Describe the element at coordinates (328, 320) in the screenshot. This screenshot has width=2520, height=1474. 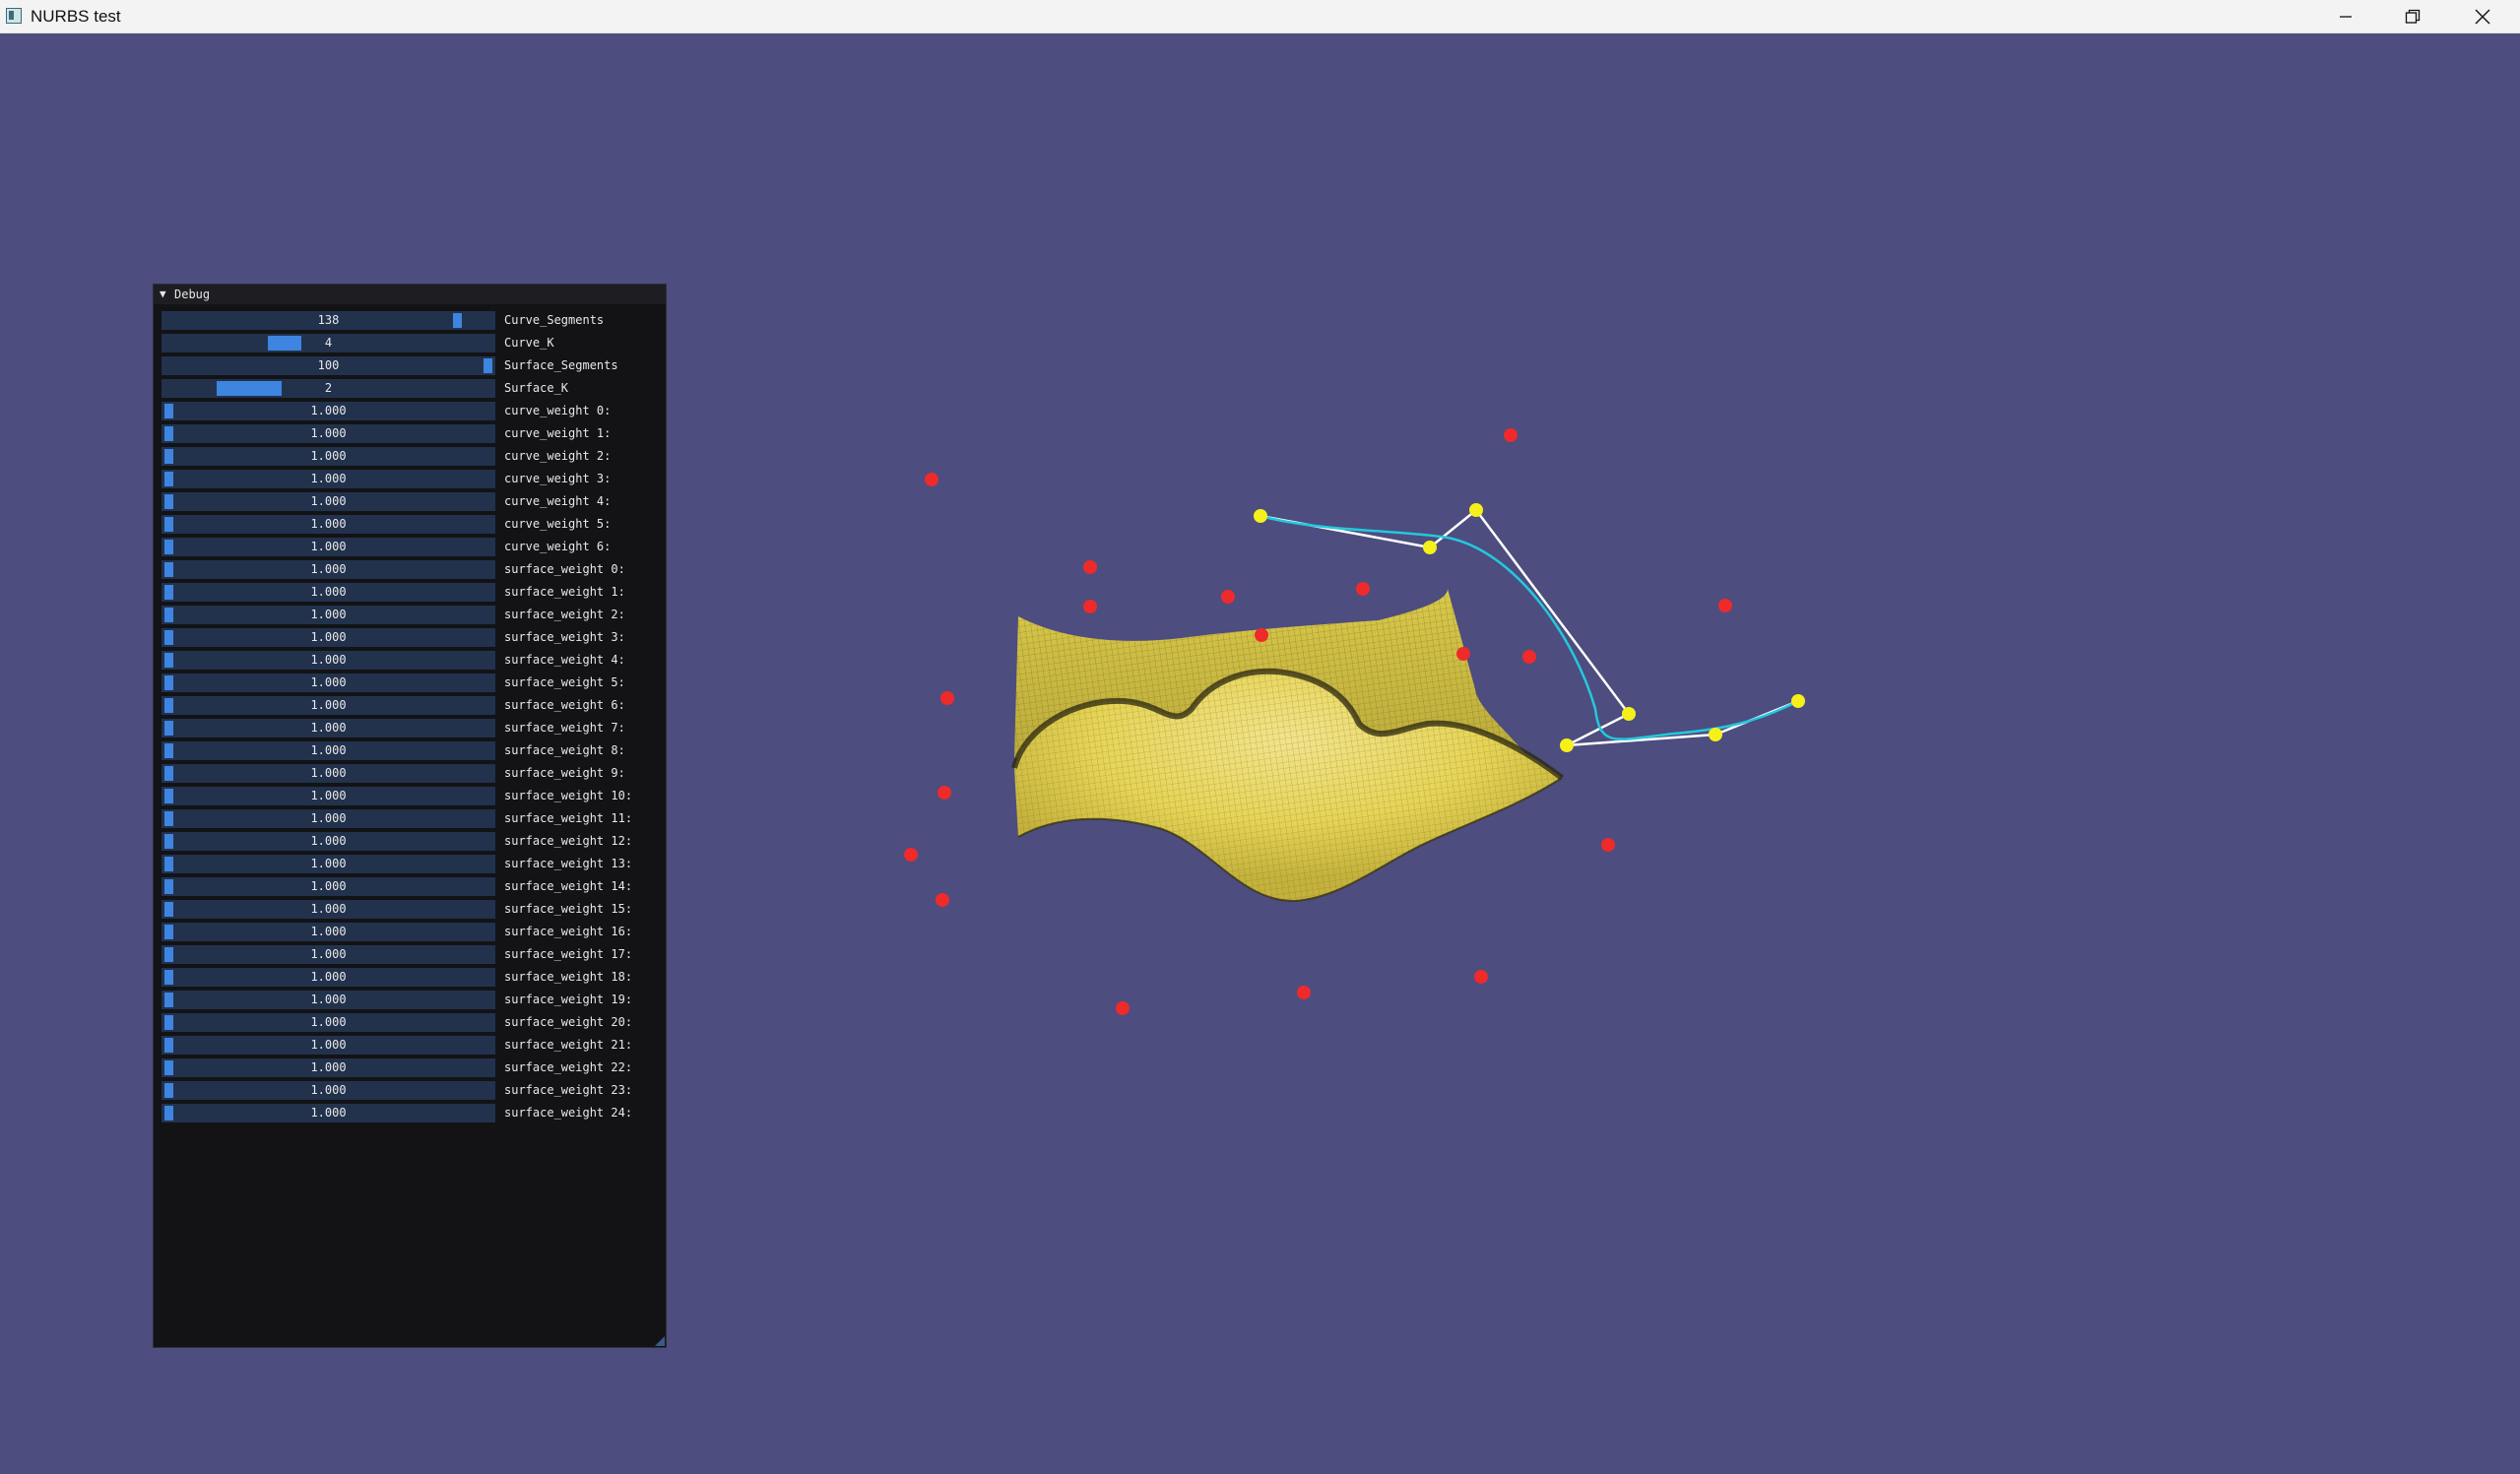
I see `slider-curve-segments: 138` at that location.